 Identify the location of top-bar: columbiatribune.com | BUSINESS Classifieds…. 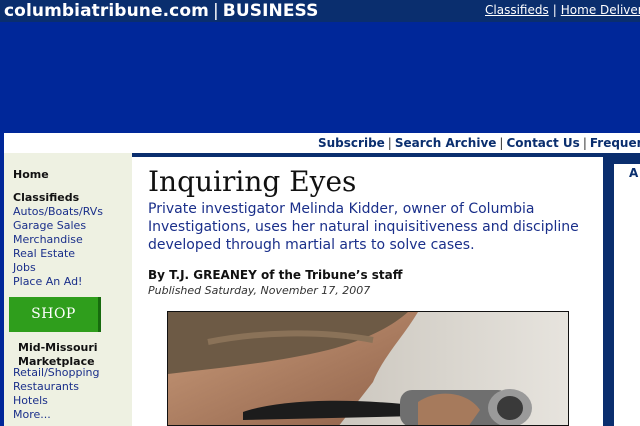
(320, 11).